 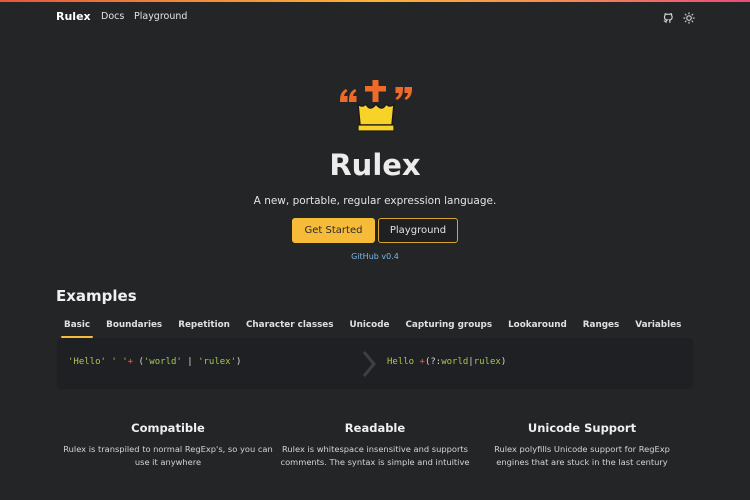 I want to click on code-token: Hello, so click(x=403, y=362).